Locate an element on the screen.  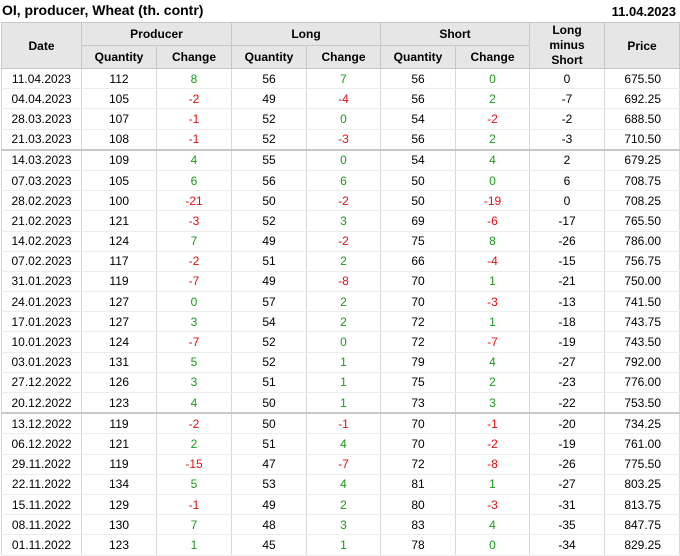
col-long-change: Change is located at coordinates (343, 57).